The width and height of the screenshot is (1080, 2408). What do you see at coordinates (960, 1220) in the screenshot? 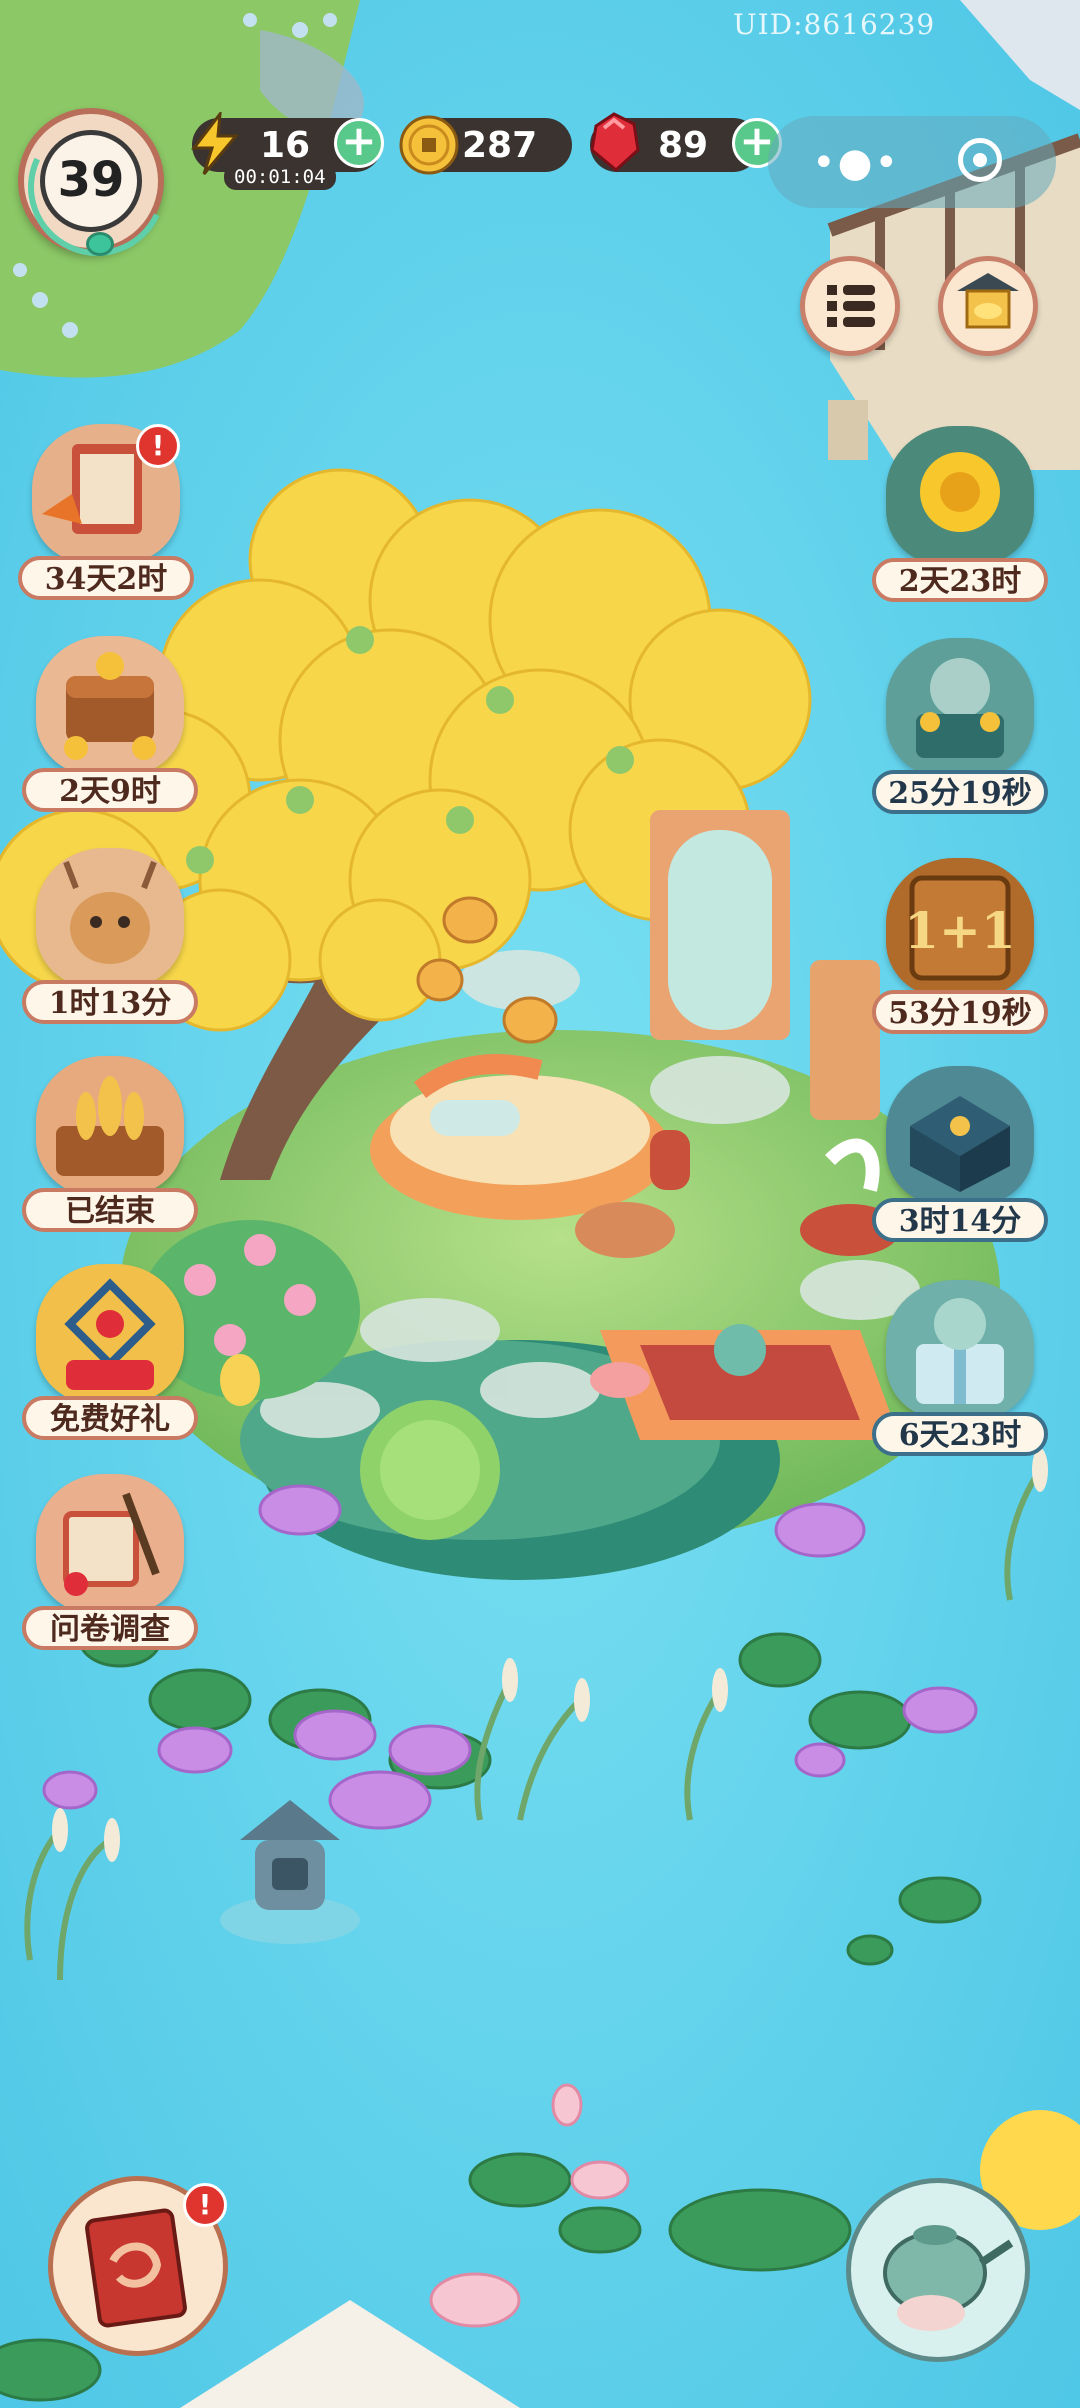
I see `event-timer: 3时14分` at bounding box center [960, 1220].